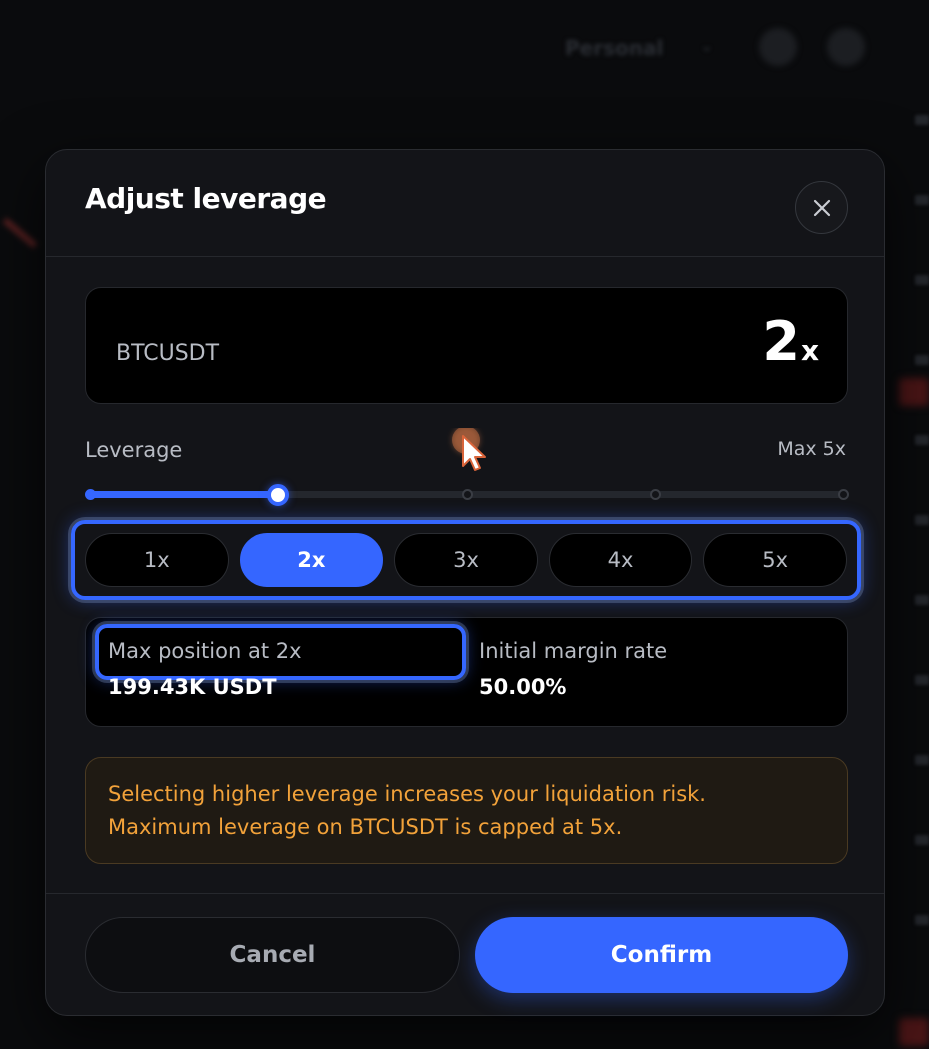 The height and width of the screenshot is (1049, 929). What do you see at coordinates (775, 560) in the screenshot?
I see `leverage-preset-5x: 5x` at bounding box center [775, 560].